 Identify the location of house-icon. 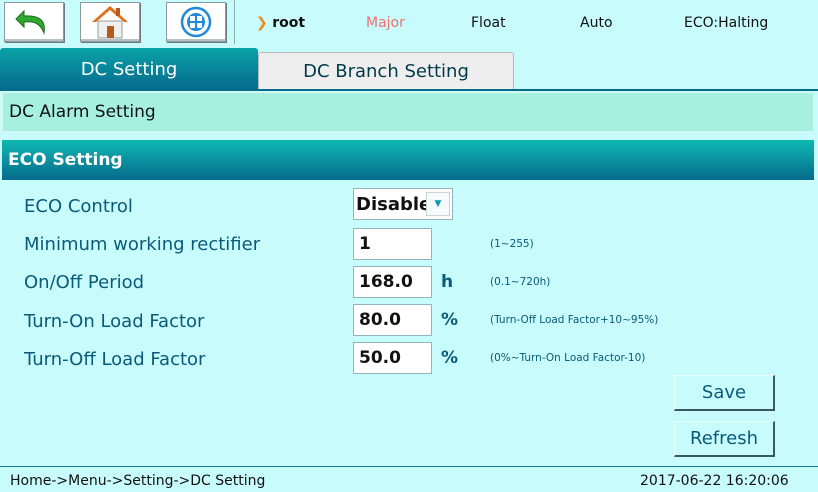
(110, 22).